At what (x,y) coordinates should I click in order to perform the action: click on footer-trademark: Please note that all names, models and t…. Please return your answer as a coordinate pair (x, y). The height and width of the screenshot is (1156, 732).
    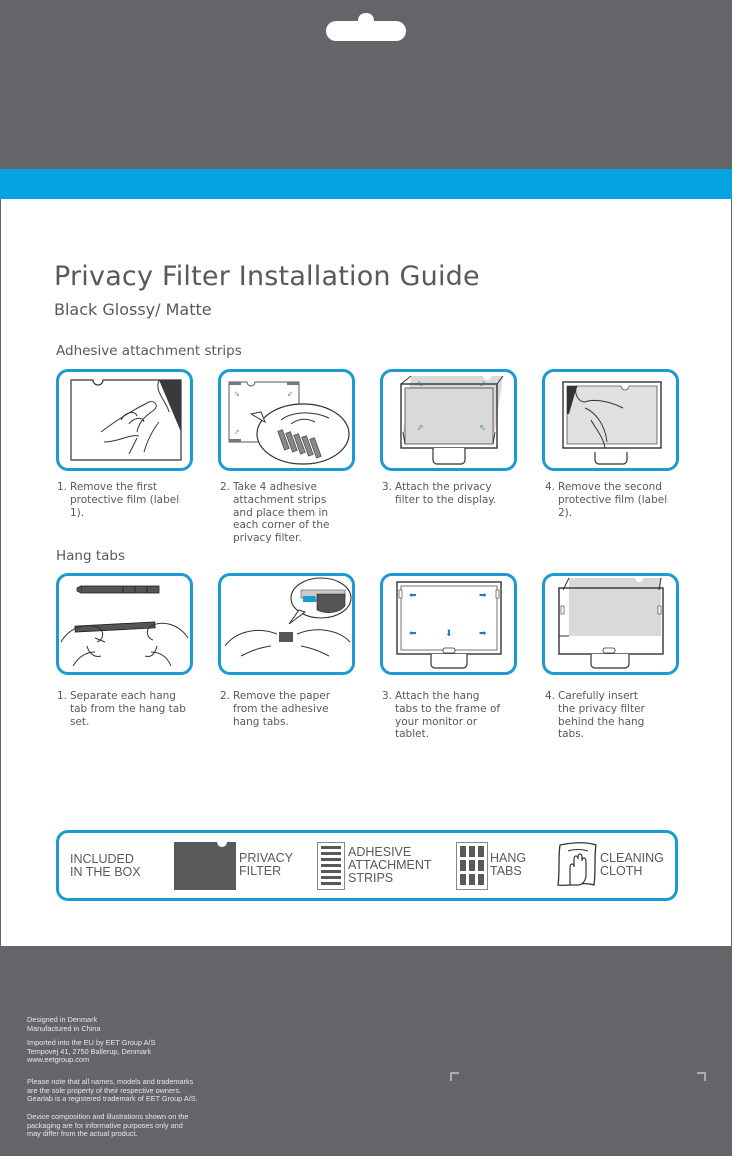
    Looking at the image, I should click on (112, 1090).